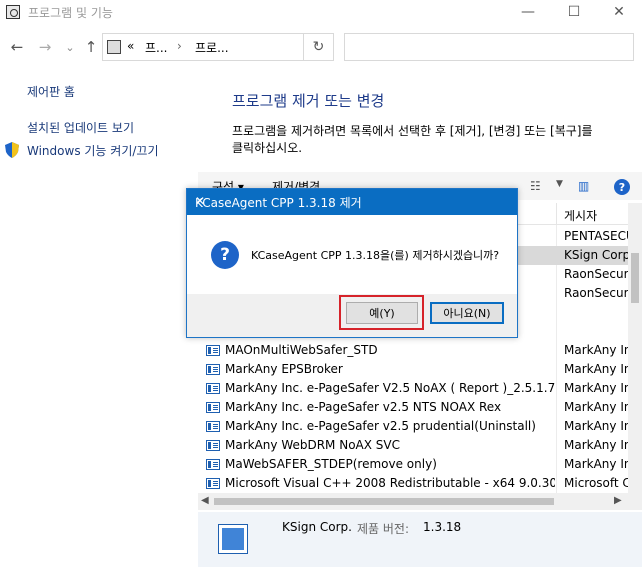 This screenshot has height=567, width=642. Describe the element at coordinates (442, 527) in the screenshot. I see `details-version: 1.3.18` at that location.